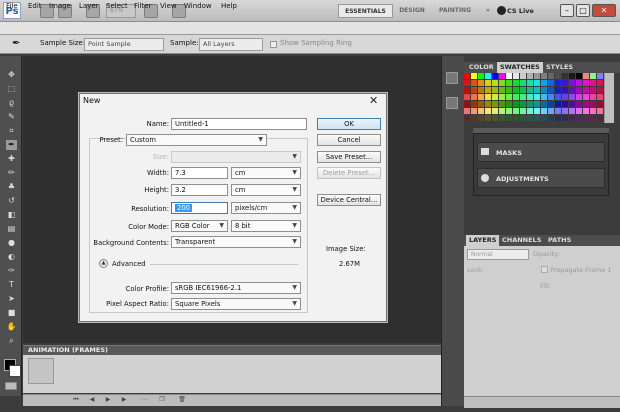 The width and height of the screenshot is (620, 412). I want to click on tab-styles: STYLES, so click(559, 67).